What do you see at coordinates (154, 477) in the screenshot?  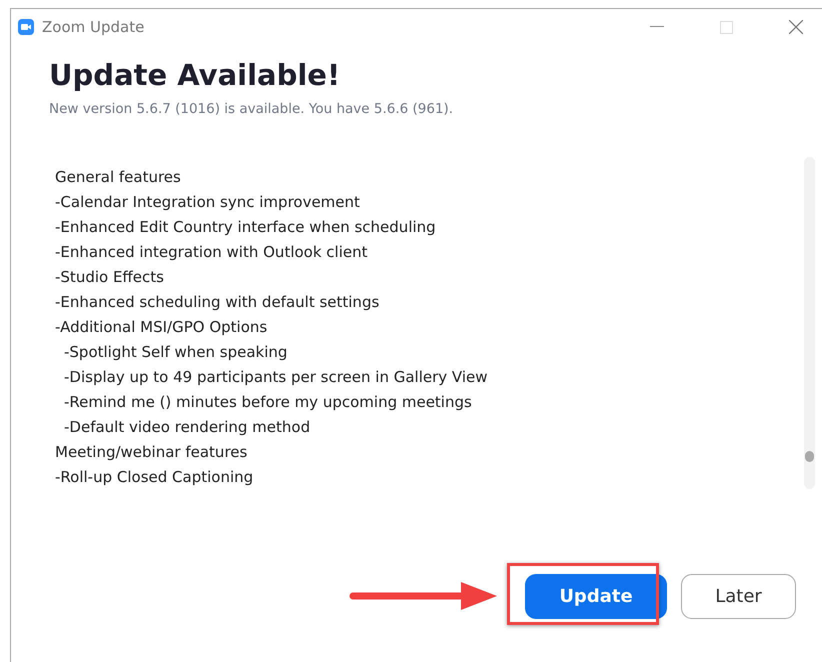 I see `release-note: -Roll-up Closed Captioning` at bounding box center [154, 477].